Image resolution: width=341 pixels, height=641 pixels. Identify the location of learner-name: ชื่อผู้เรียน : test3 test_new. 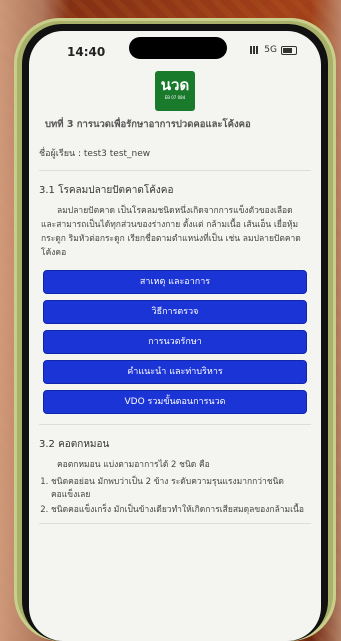
(95, 154).